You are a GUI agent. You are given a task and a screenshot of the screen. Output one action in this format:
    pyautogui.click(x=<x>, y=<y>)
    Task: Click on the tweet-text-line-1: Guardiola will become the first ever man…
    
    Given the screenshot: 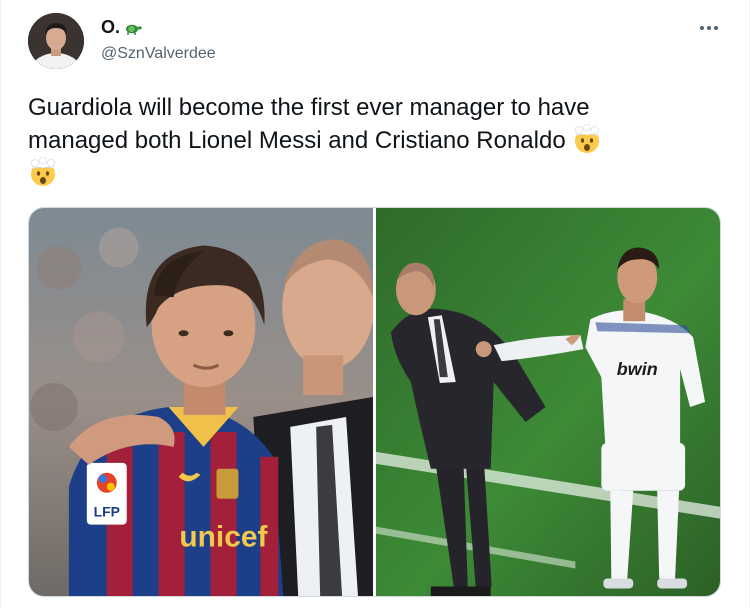 What is the action you would take?
    pyautogui.click(x=309, y=107)
    